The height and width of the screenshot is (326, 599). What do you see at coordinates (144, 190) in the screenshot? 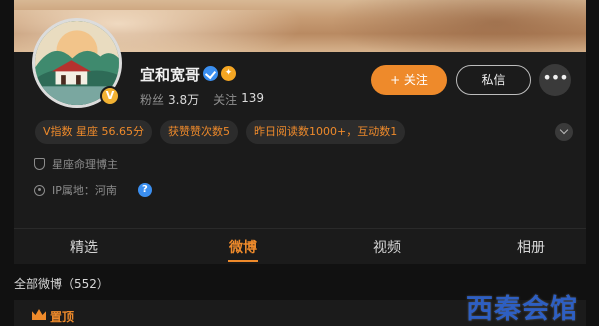
I see `help-icon: ?` at bounding box center [144, 190].